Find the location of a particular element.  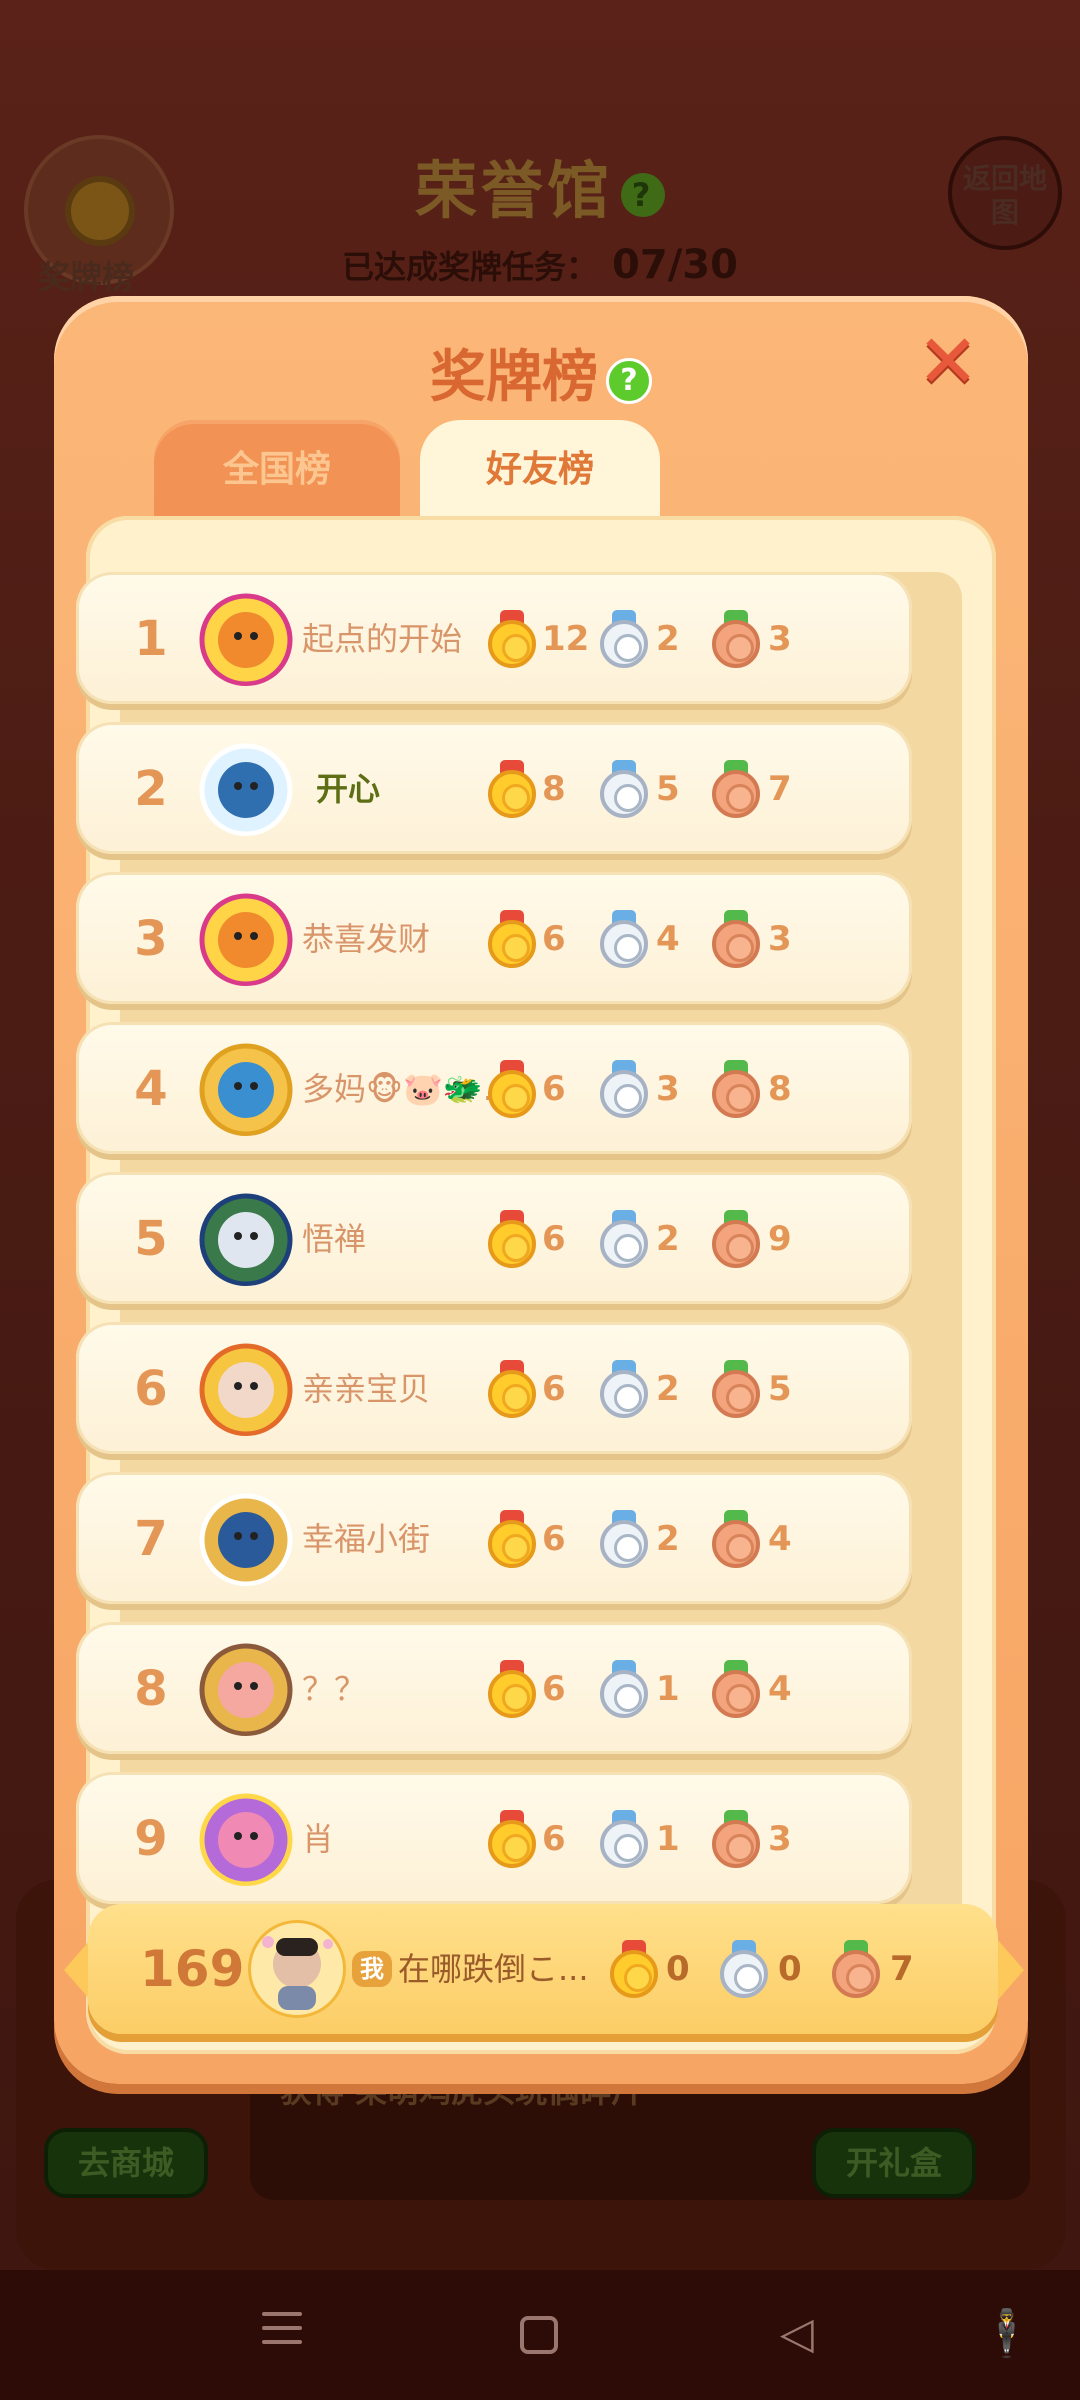

baby-photo-avatar is located at coordinates (246, 1388).